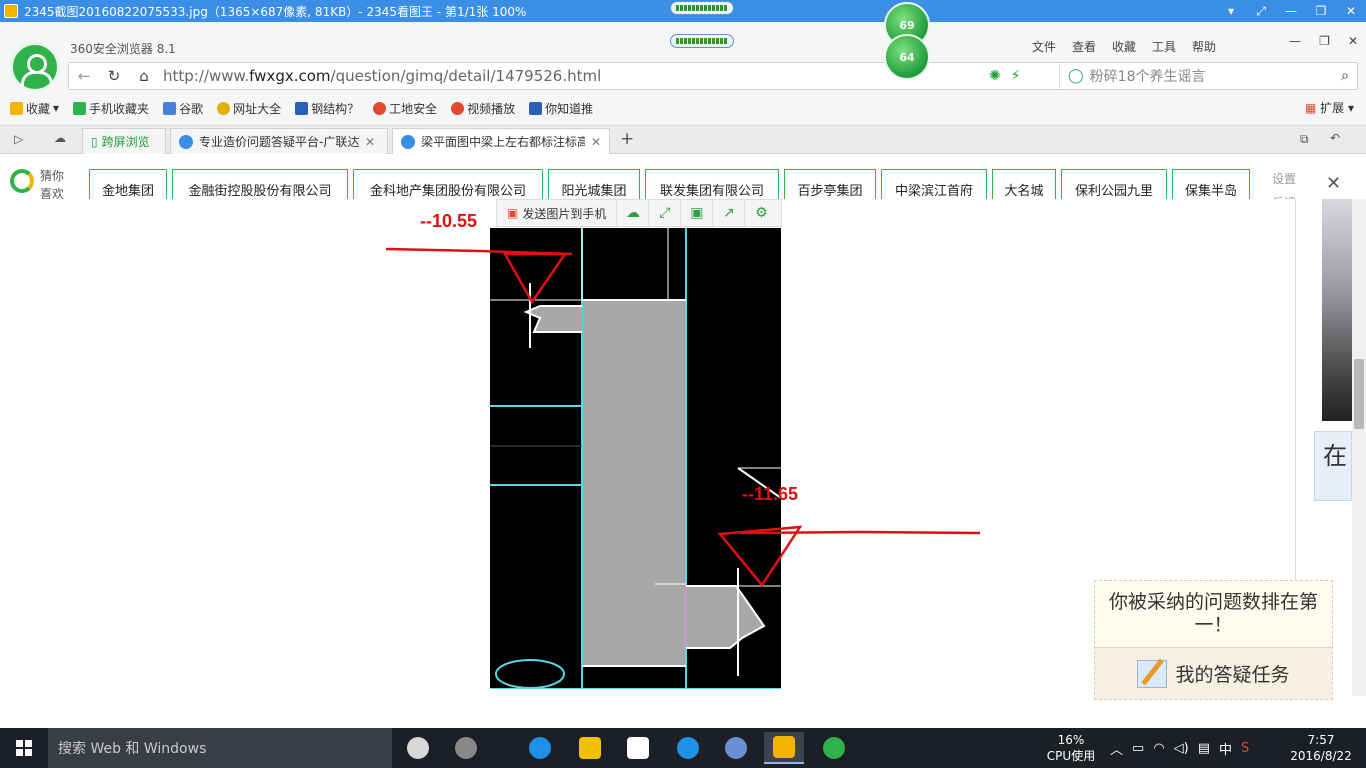 The height and width of the screenshot is (768, 1366). Describe the element at coordinates (1359, 394) in the screenshot. I see `scrollbar-thumb` at that location.